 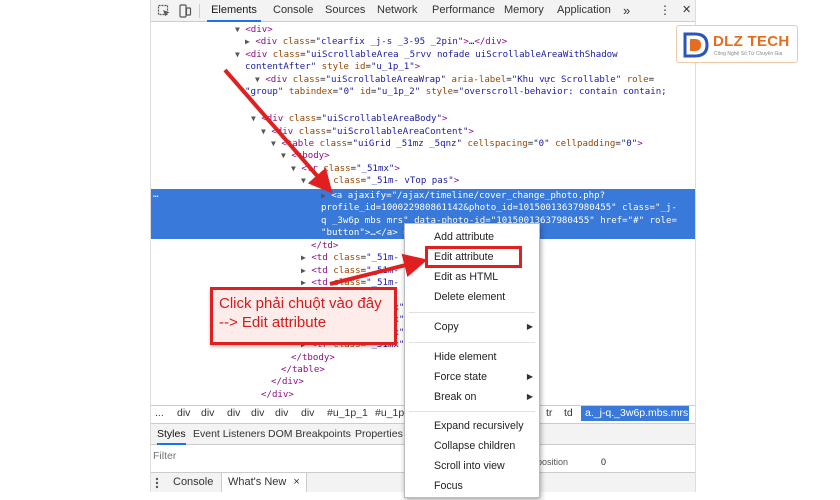 I want to click on tree-token: </table>, so click(x=303, y=370).